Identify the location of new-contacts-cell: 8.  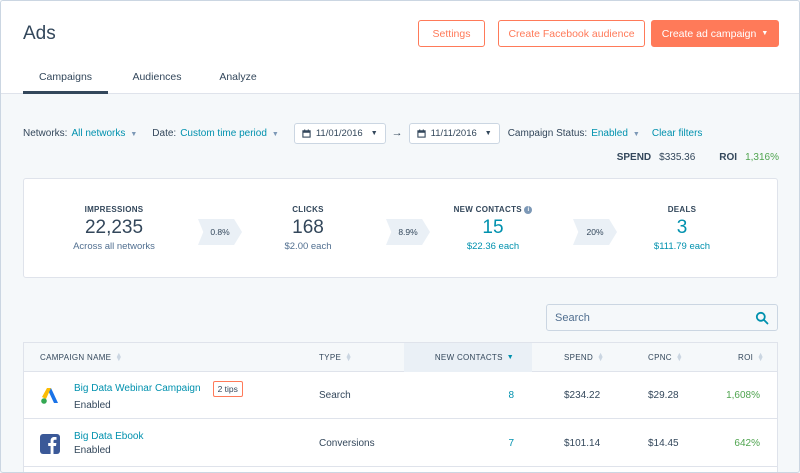
(499, 395).